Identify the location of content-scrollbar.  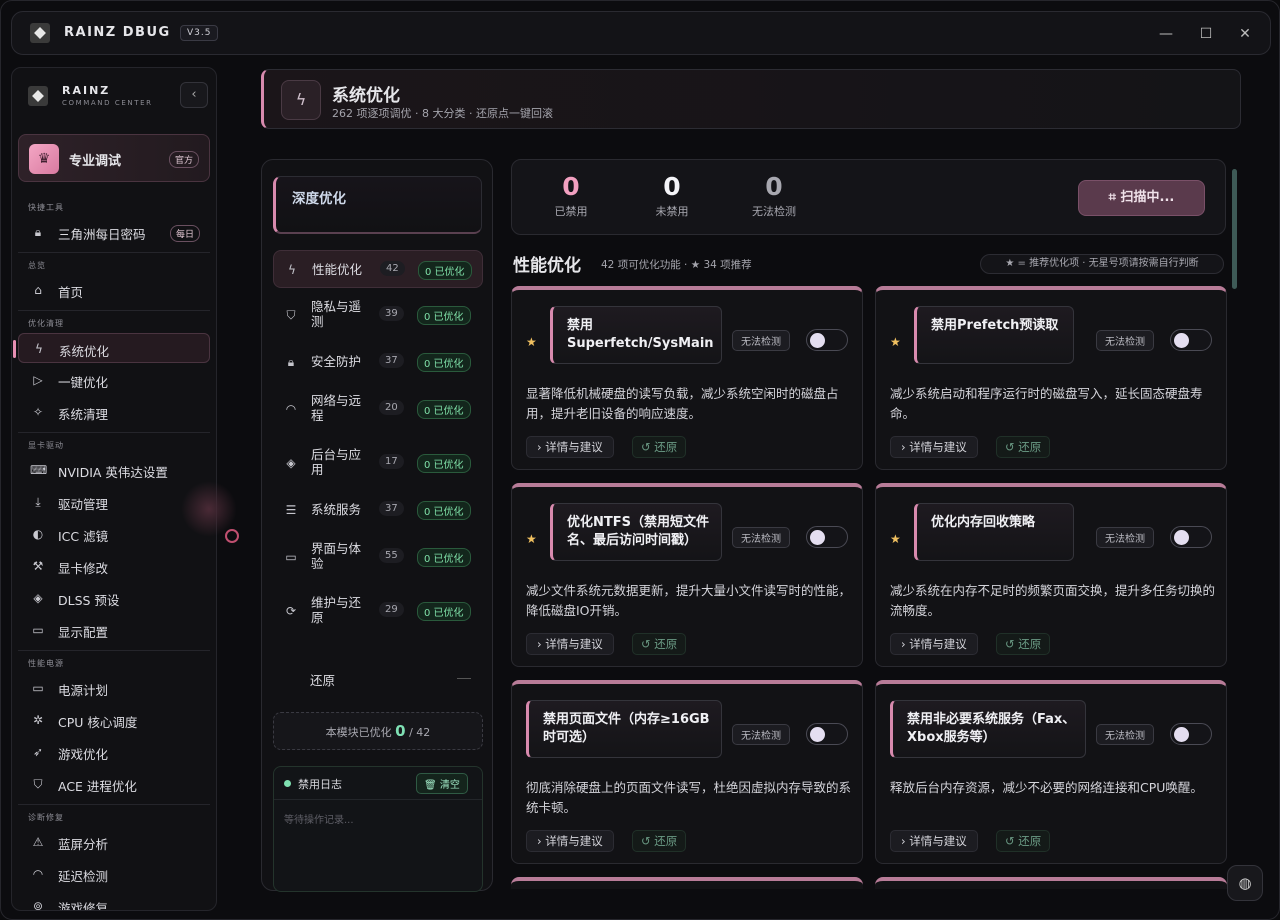
(1234, 229).